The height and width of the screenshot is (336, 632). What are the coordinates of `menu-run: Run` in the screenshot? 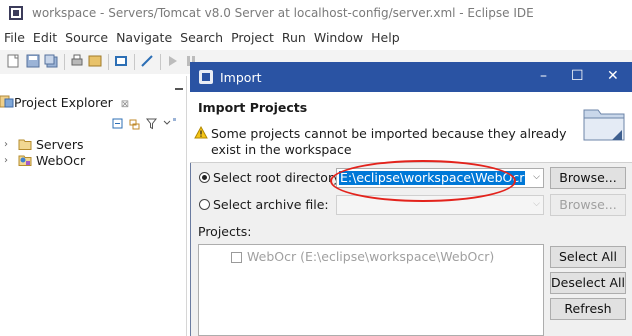 It's located at (296, 39).